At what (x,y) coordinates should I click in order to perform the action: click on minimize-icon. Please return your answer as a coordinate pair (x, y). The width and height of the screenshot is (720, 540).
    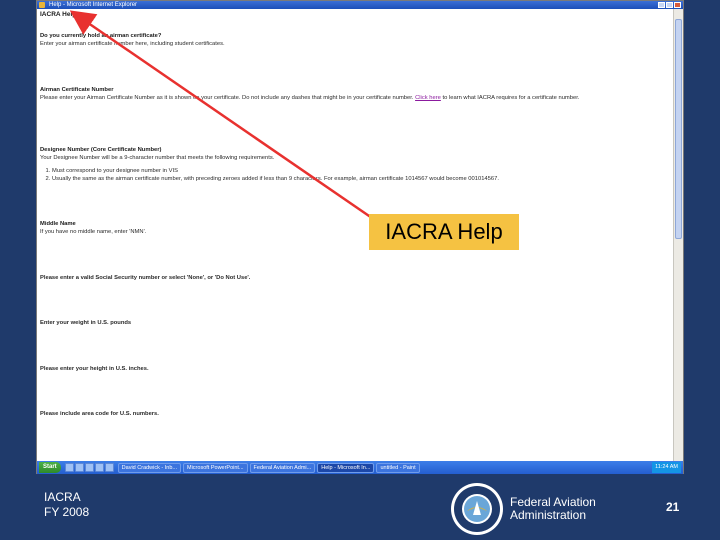
    Looking at the image, I should click on (661, 5).